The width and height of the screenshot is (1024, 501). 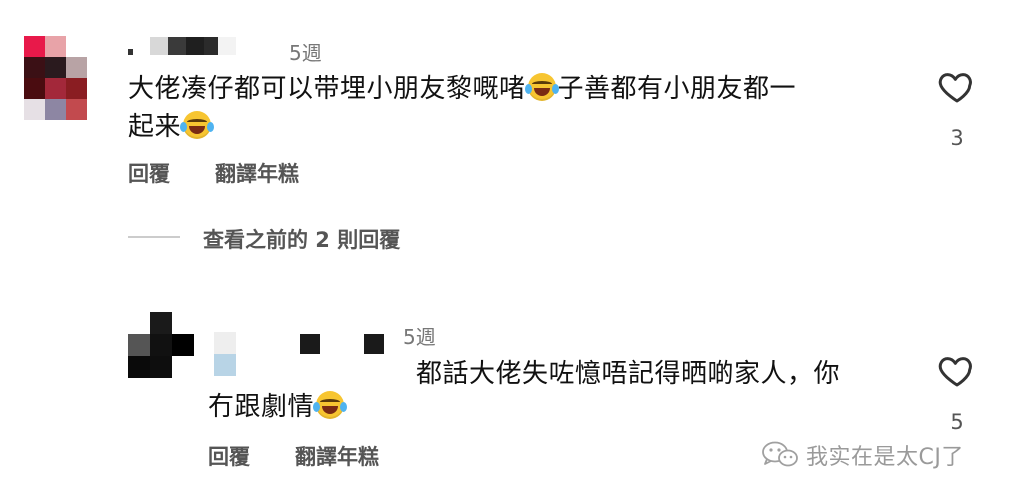 I want to click on watermark-text: 我实在是太CJ了, so click(x=885, y=457).